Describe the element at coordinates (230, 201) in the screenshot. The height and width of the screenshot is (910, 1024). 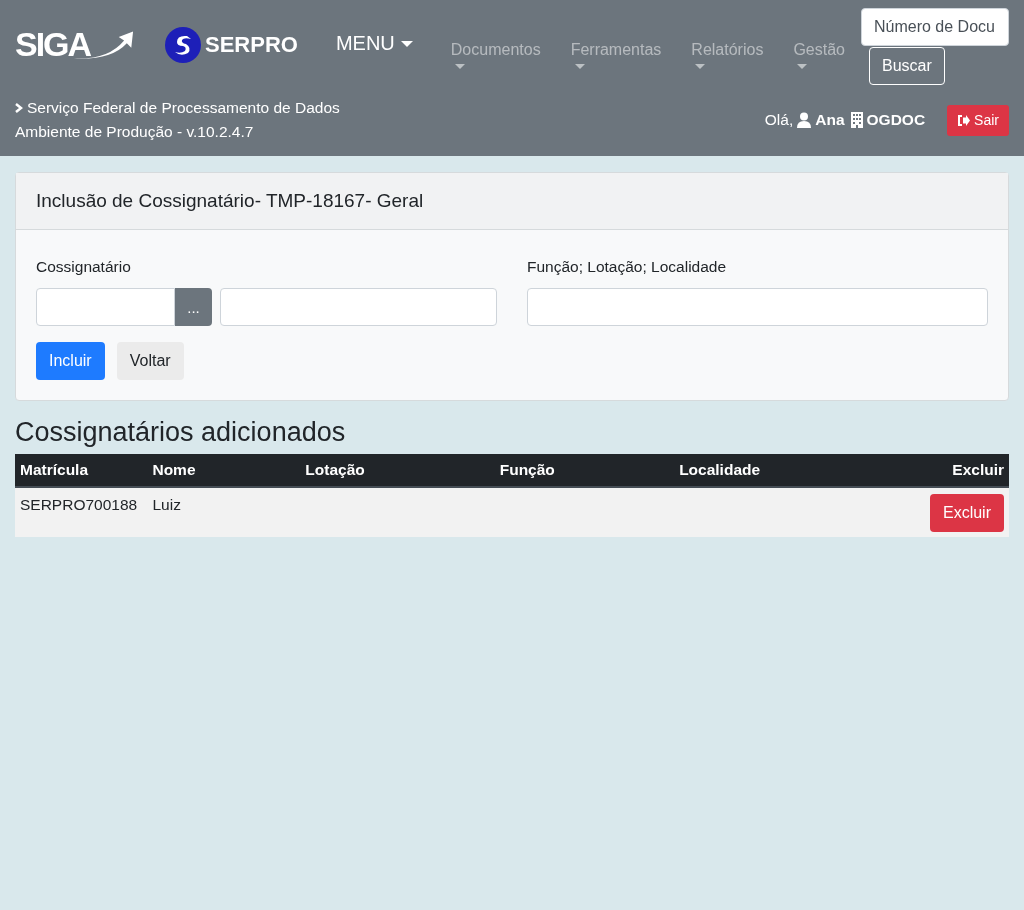
I see `card-title: Inclusão de Cossignatário- TMP-18167- Geral` at that location.